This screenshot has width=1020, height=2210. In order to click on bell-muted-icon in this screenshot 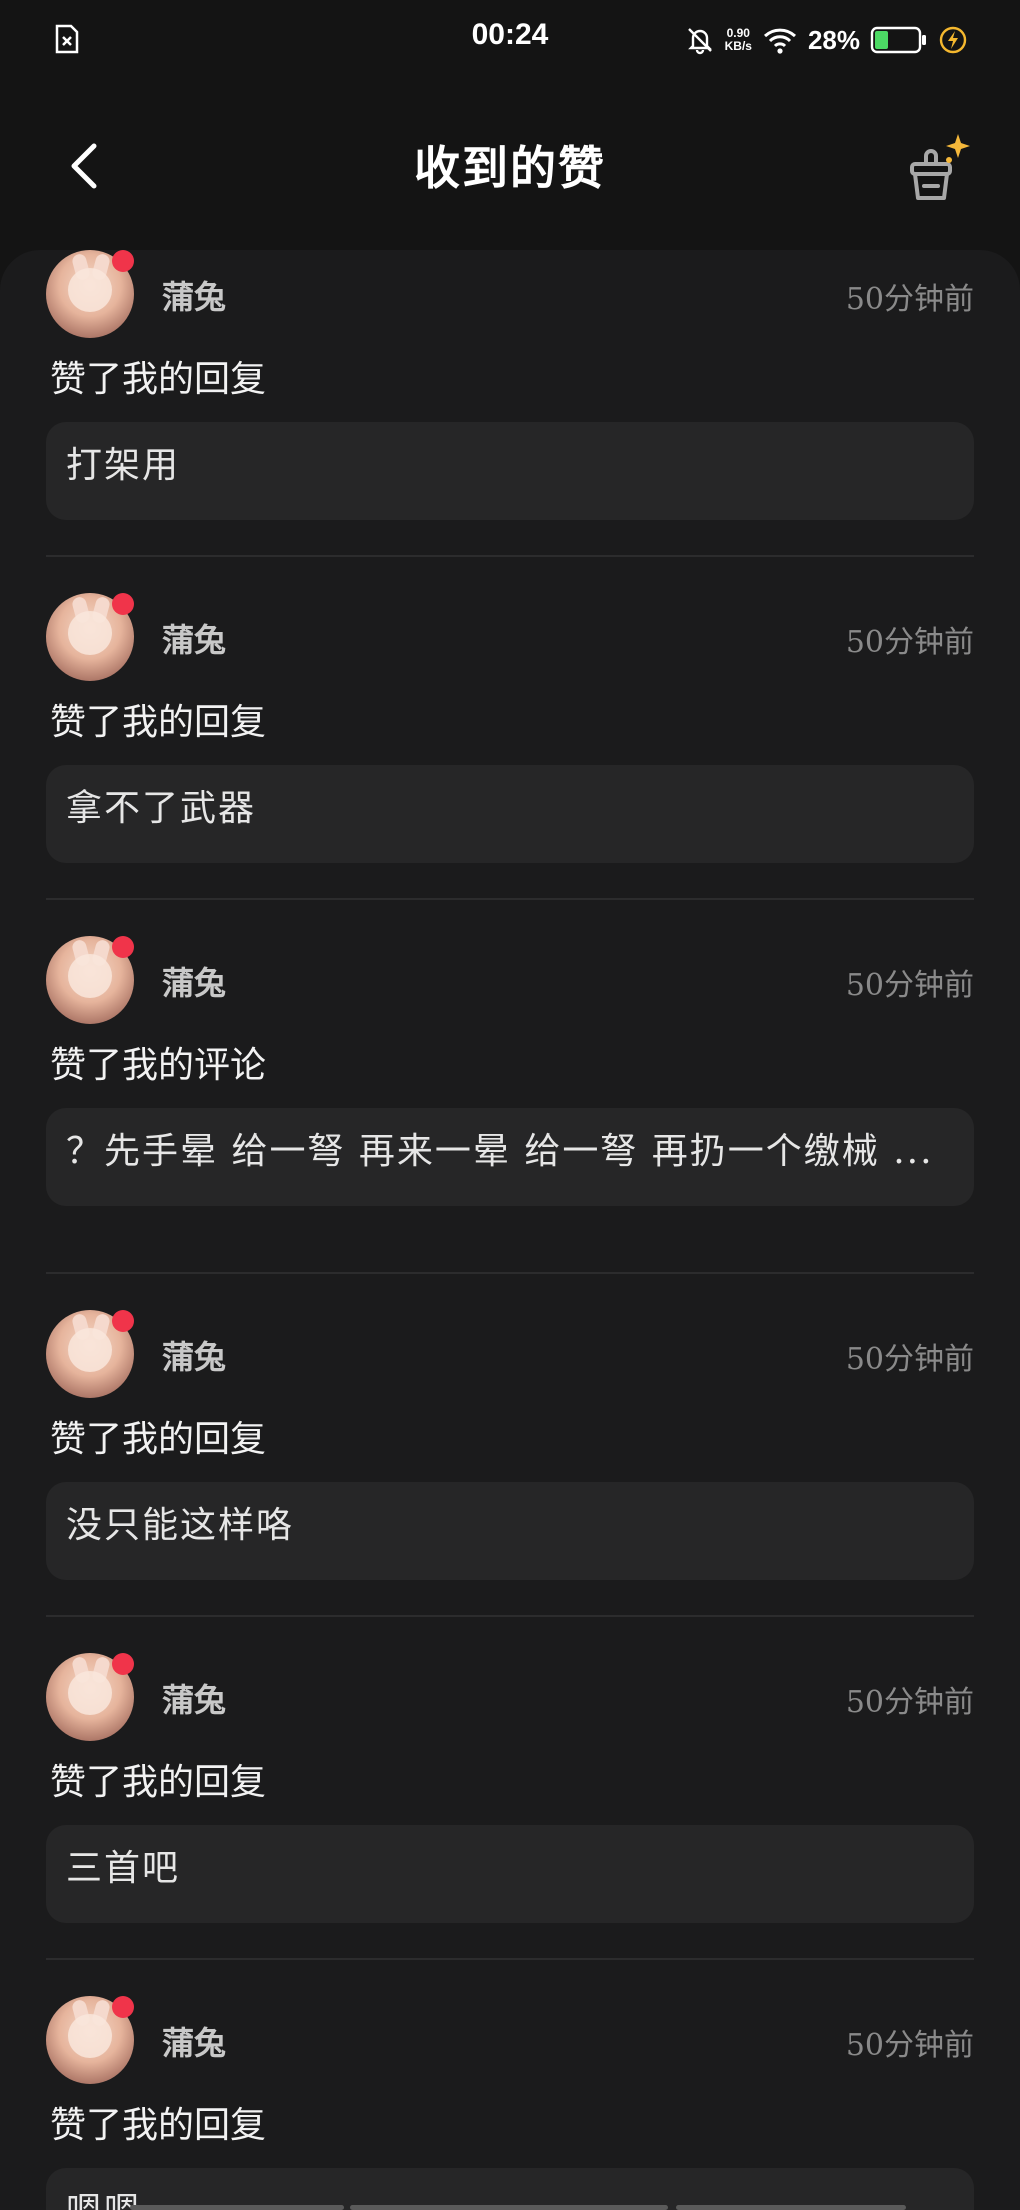, I will do `click(699, 41)`.